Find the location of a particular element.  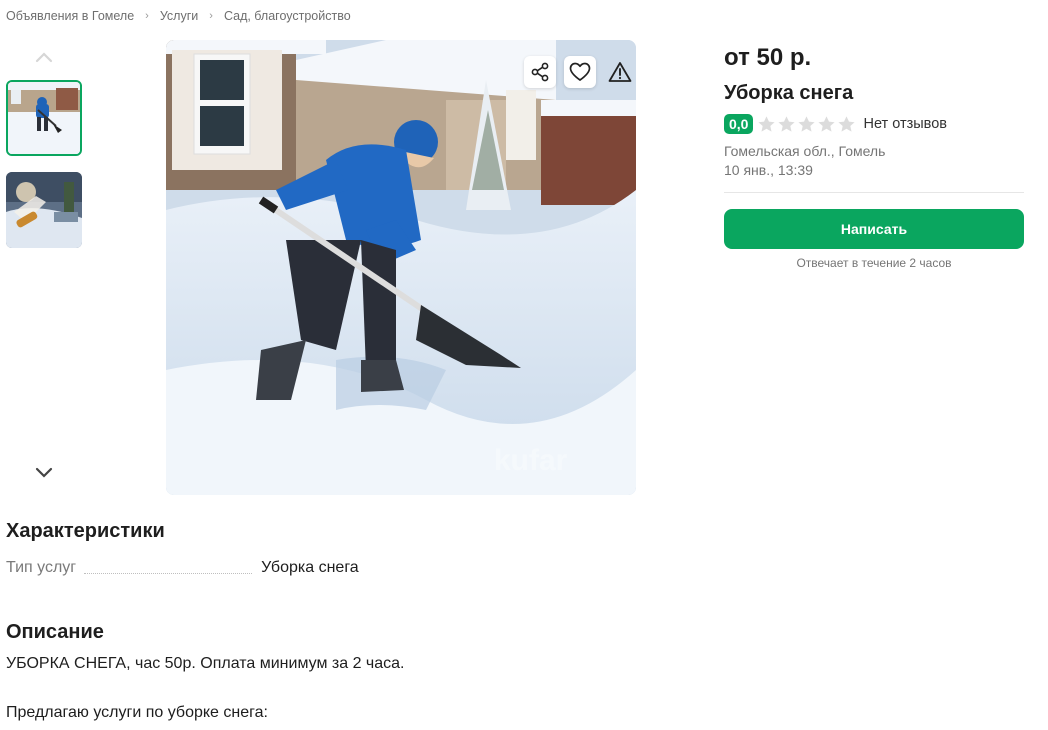

thumbnail-scroll-down-button is located at coordinates (44, 473).